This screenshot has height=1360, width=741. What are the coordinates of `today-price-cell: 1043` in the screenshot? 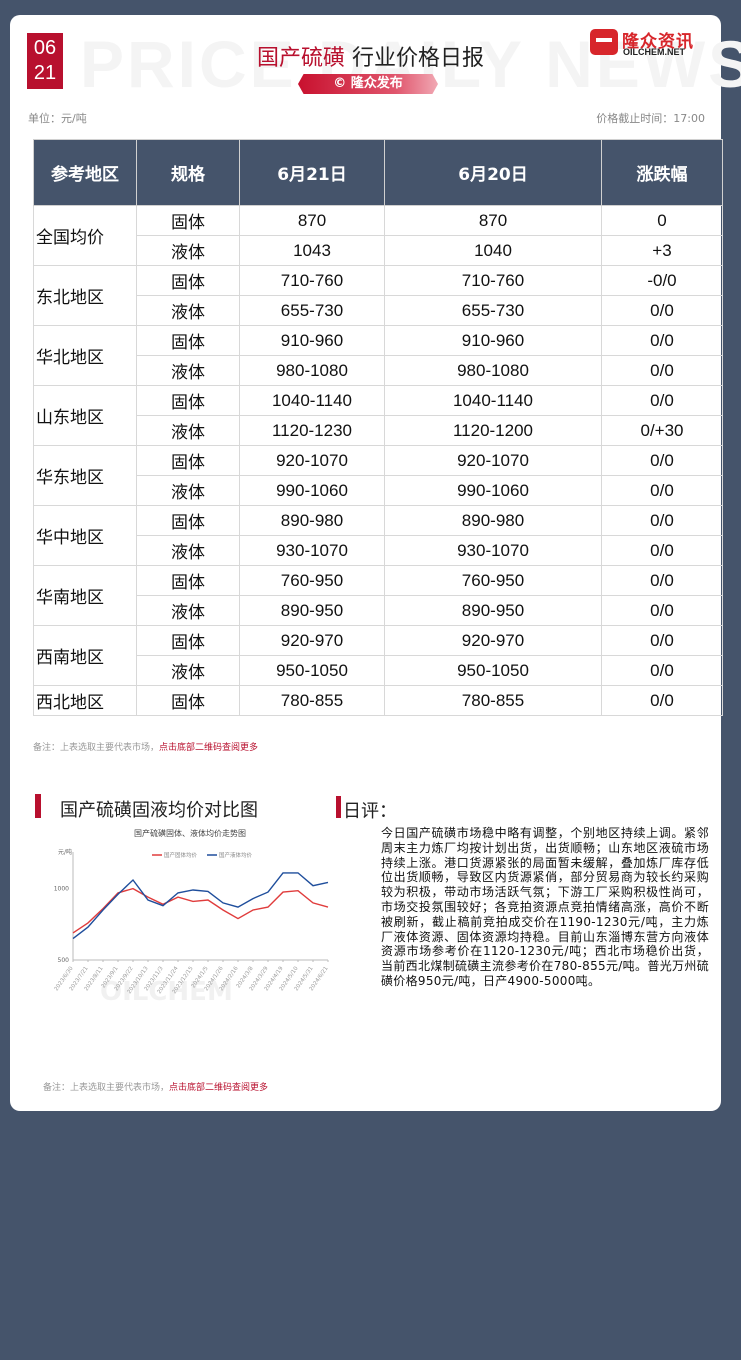 It's located at (312, 250).